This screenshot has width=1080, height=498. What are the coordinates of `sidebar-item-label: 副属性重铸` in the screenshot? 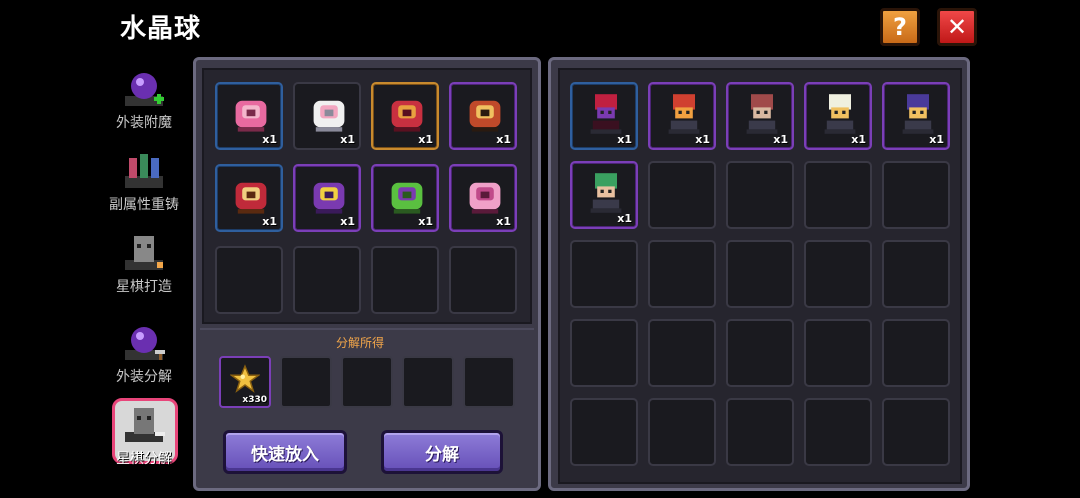 It's located at (144, 205).